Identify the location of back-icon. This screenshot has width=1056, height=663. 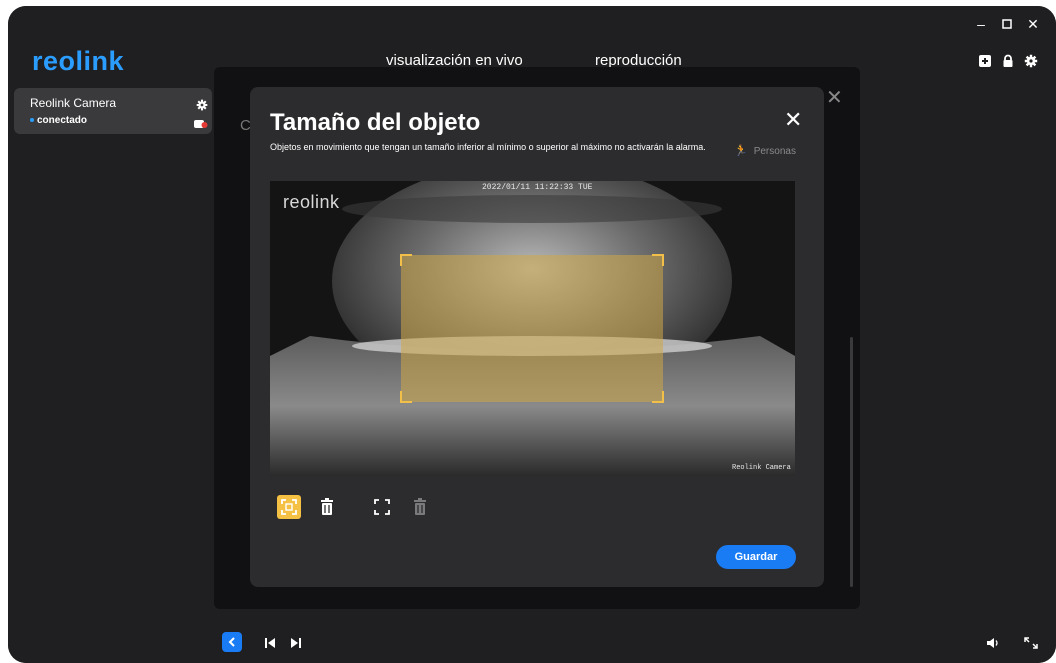
(232, 642).